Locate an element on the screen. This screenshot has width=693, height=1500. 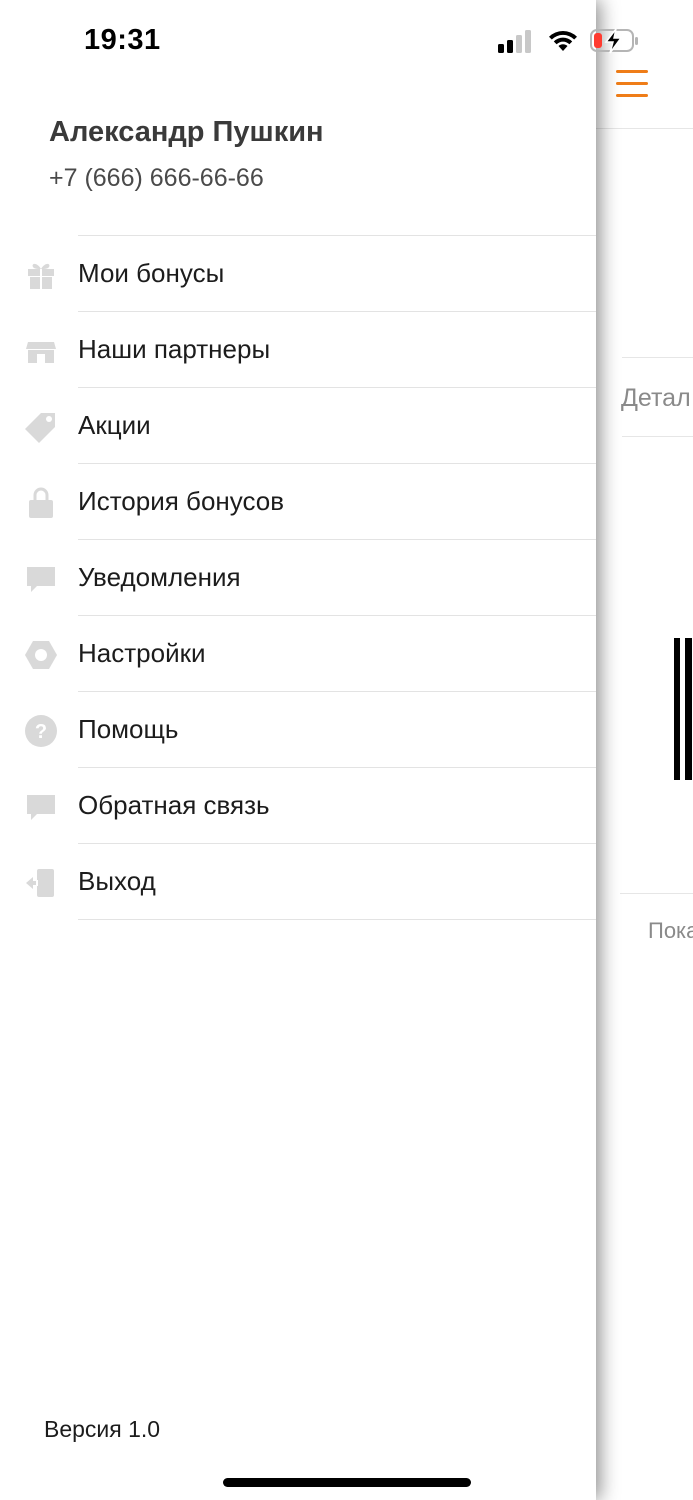
menu-item-logout: Выход is located at coordinates (298, 882).